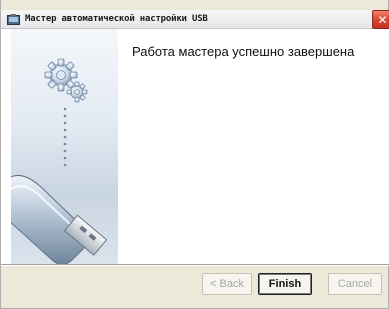 This screenshot has height=309, width=389. I want to click on usb-drive-icon, so click(57, 219).